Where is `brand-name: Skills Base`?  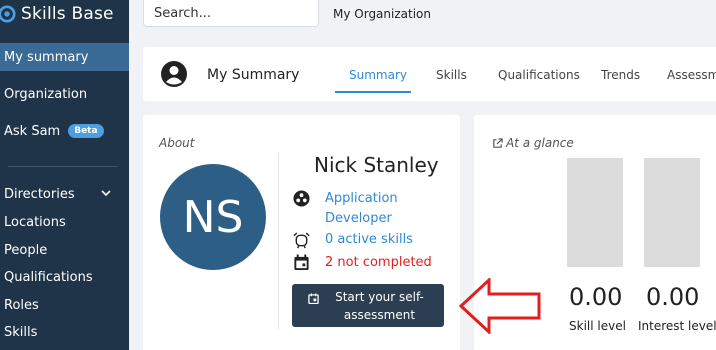 brand-name: Skills Base is located at coordinates (67, 14).